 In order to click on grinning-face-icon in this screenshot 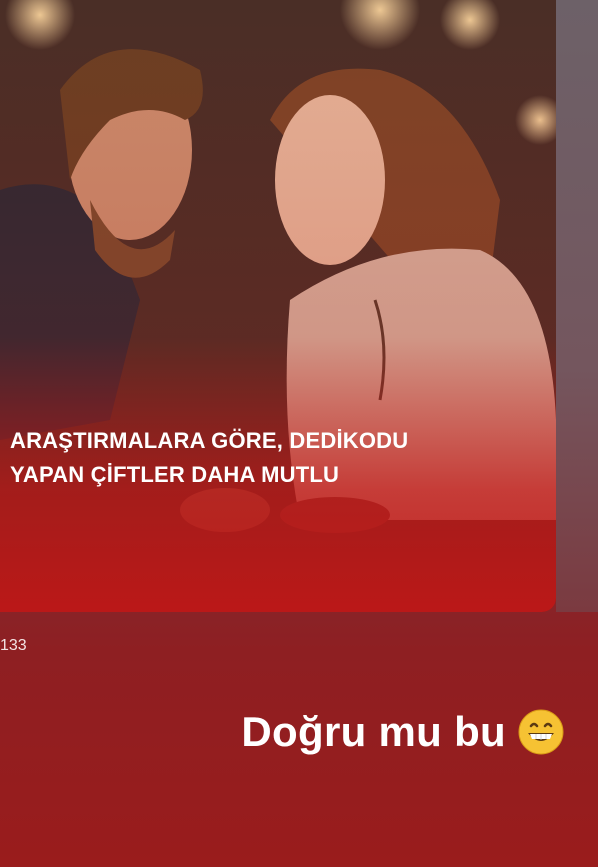, I will do `click(541, 732)`.